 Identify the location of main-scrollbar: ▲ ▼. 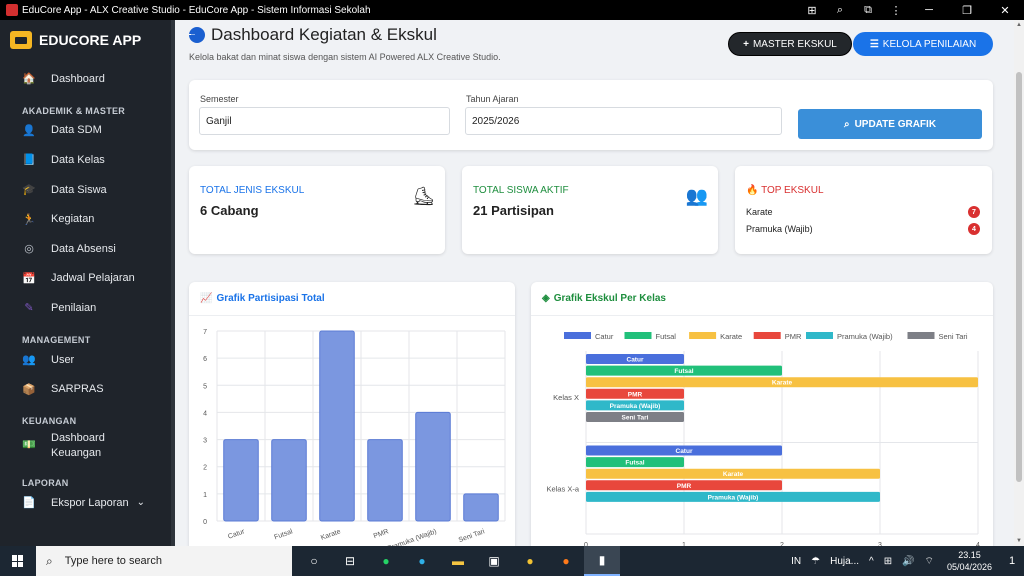
(1019, 283).